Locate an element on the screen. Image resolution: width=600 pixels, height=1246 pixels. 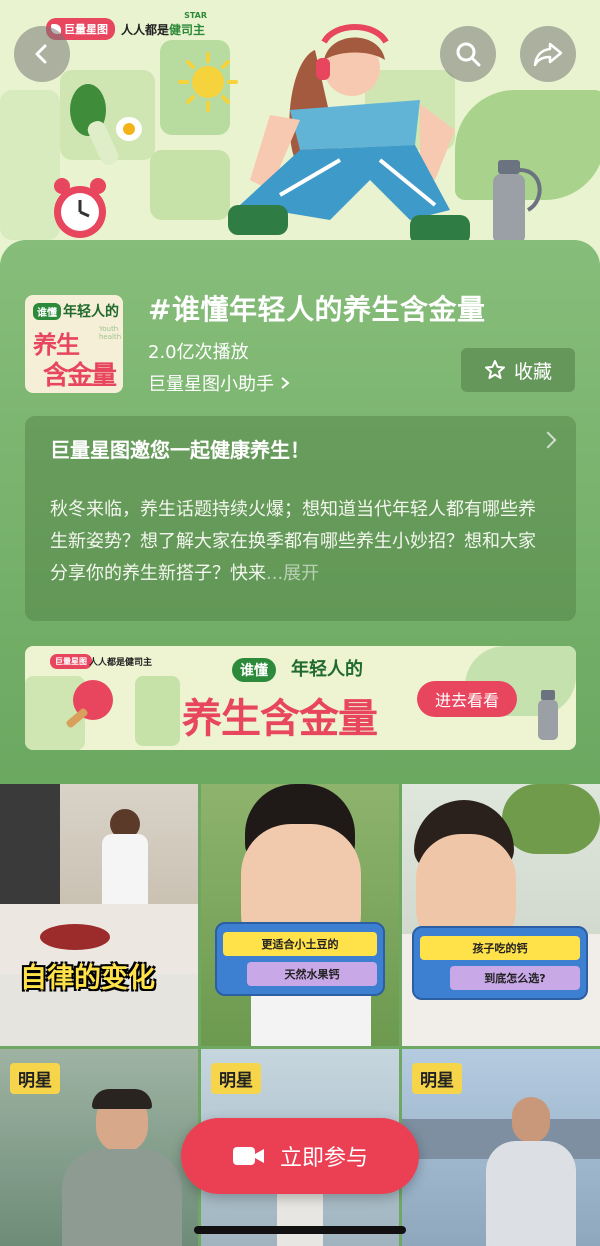
brand-logo: 巨量星图 人人都是健司主 STAR is located at coordinates (126, 25).